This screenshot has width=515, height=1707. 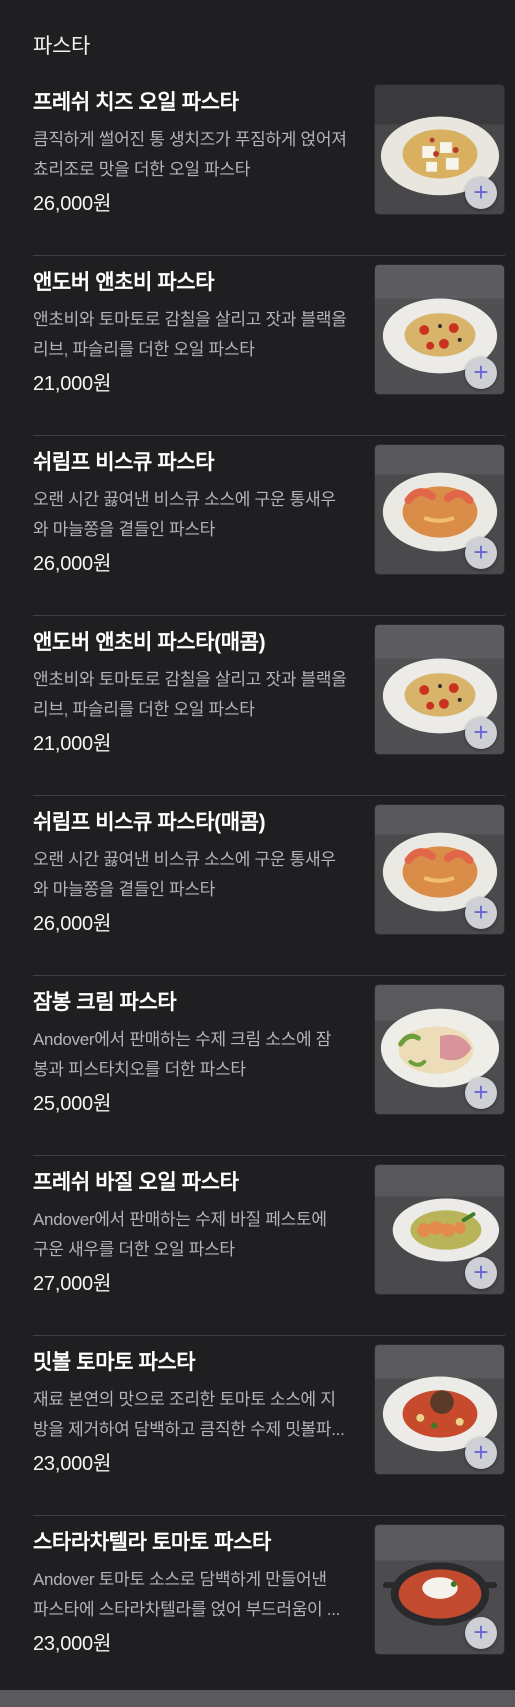 I want to click on item-description-line: 큼직하게 썰어진 통 생치즈가 푸짐하게 얹어져, so click(x=190, y=139).